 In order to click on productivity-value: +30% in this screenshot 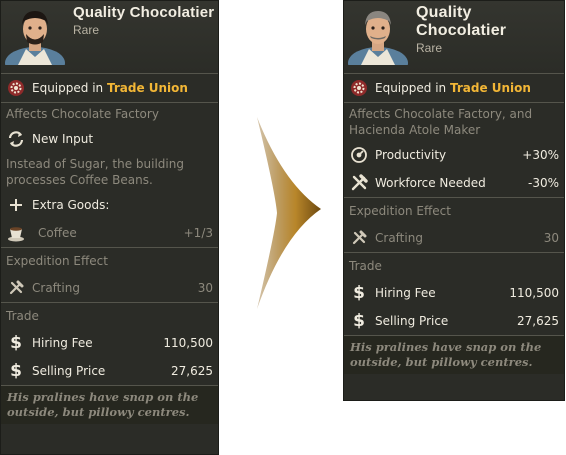, I will do `click(540, 155)`.